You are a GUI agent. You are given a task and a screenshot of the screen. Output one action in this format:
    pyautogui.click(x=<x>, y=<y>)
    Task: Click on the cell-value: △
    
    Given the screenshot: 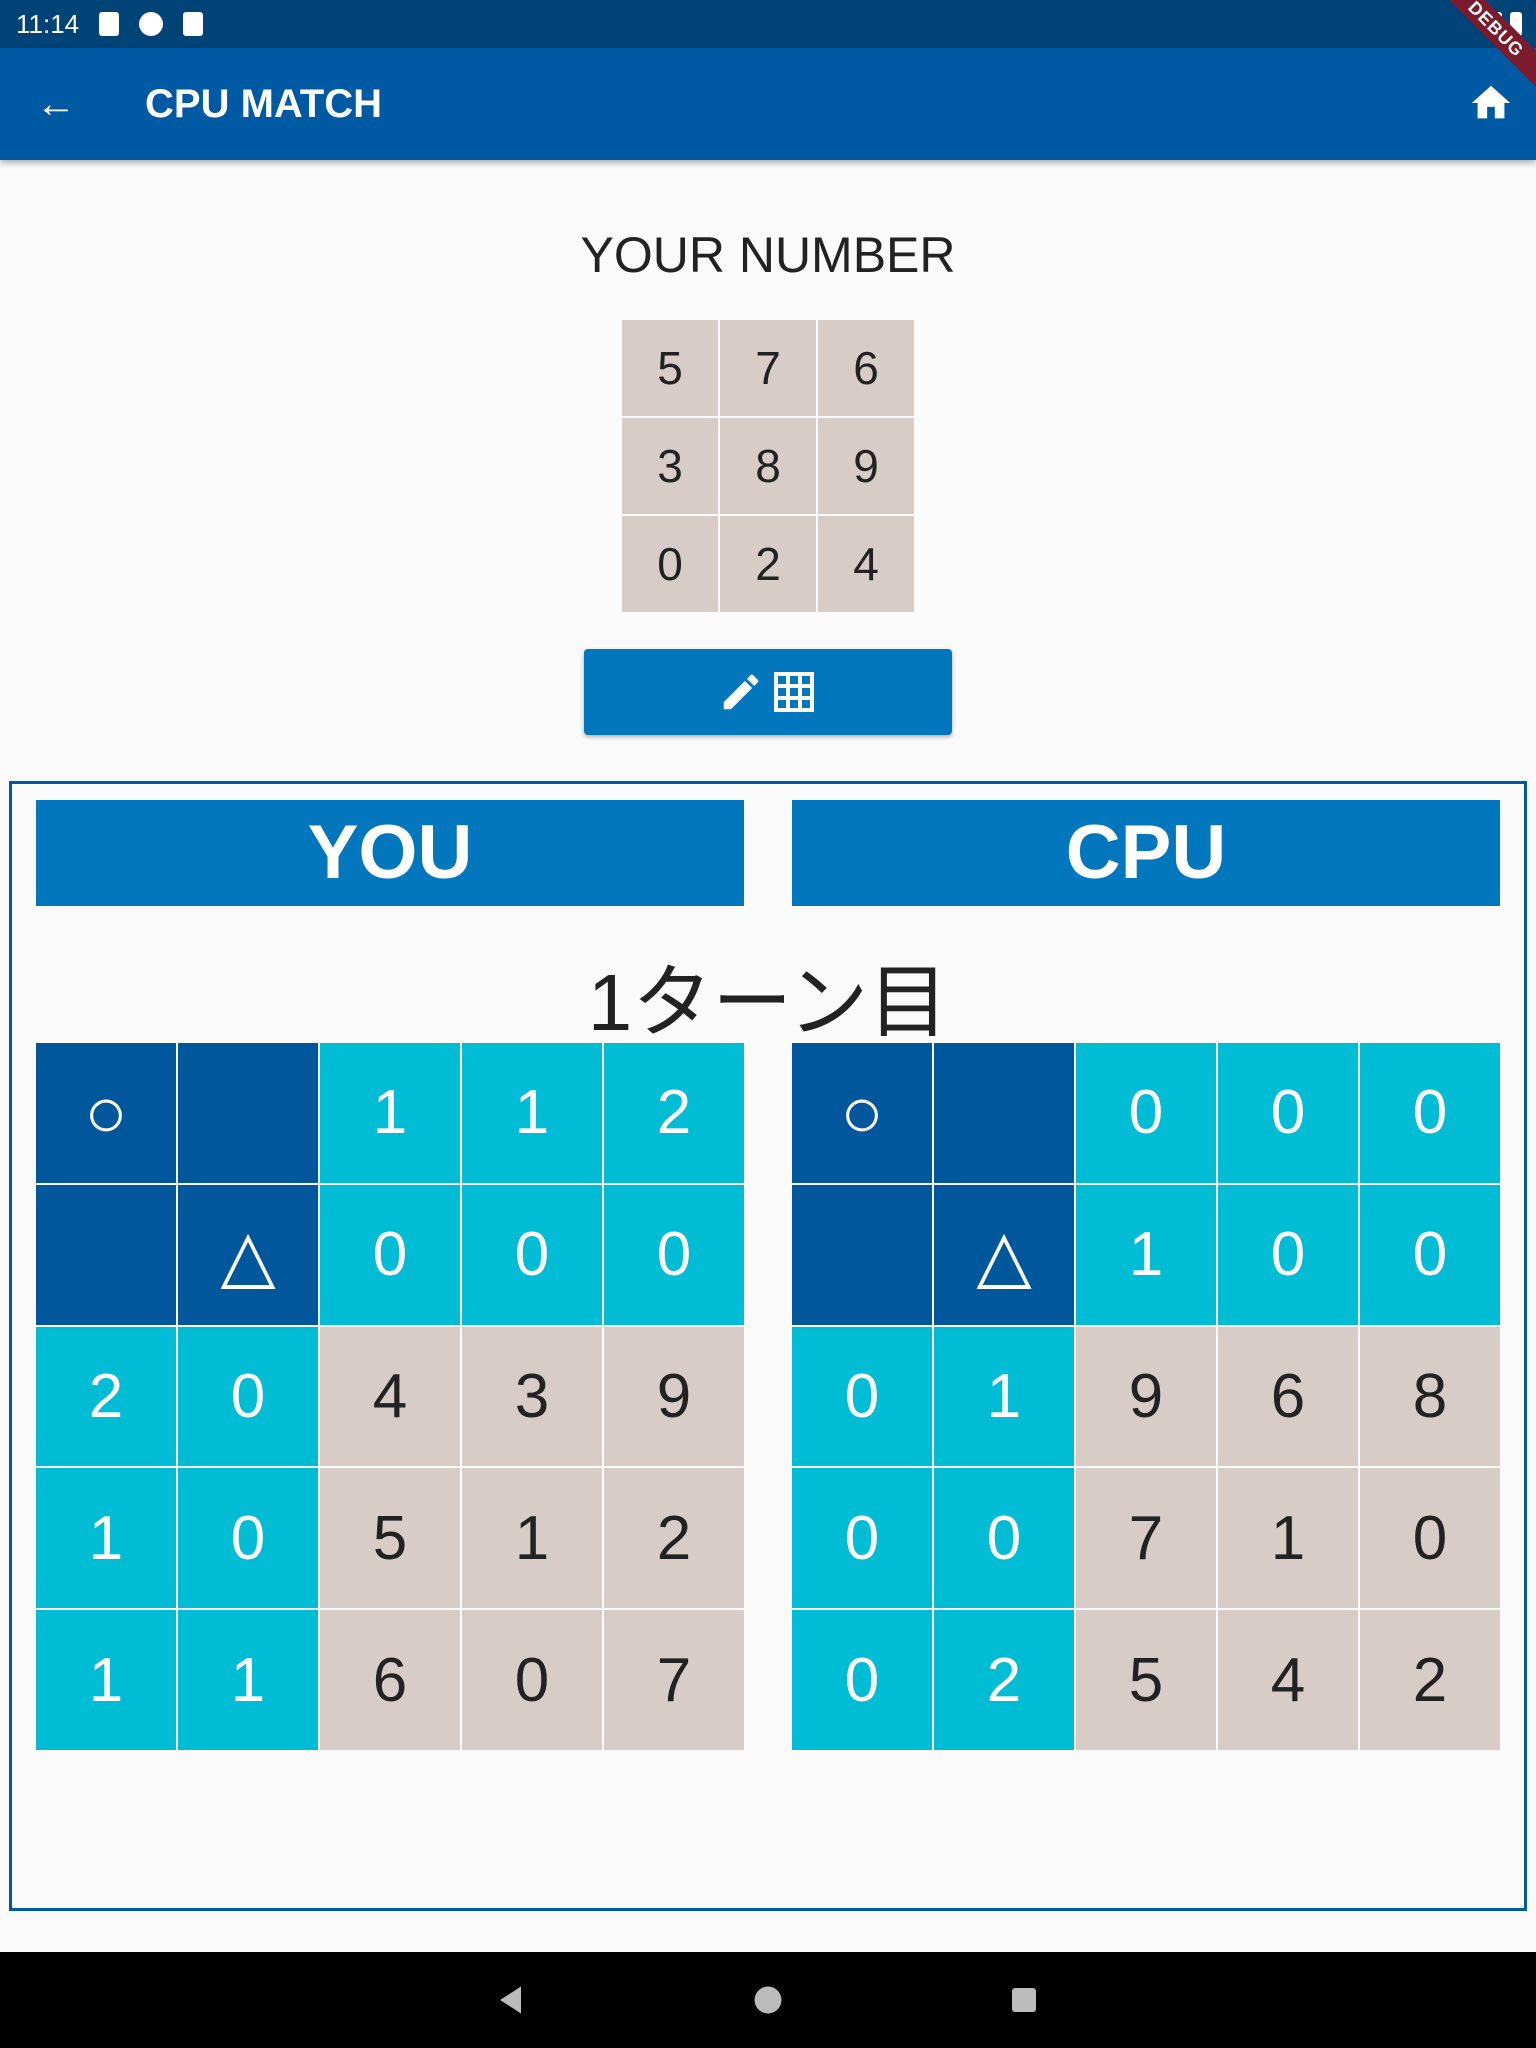 What is the action you would take?
    pyautogui.click(x=1004, y=1255)
    